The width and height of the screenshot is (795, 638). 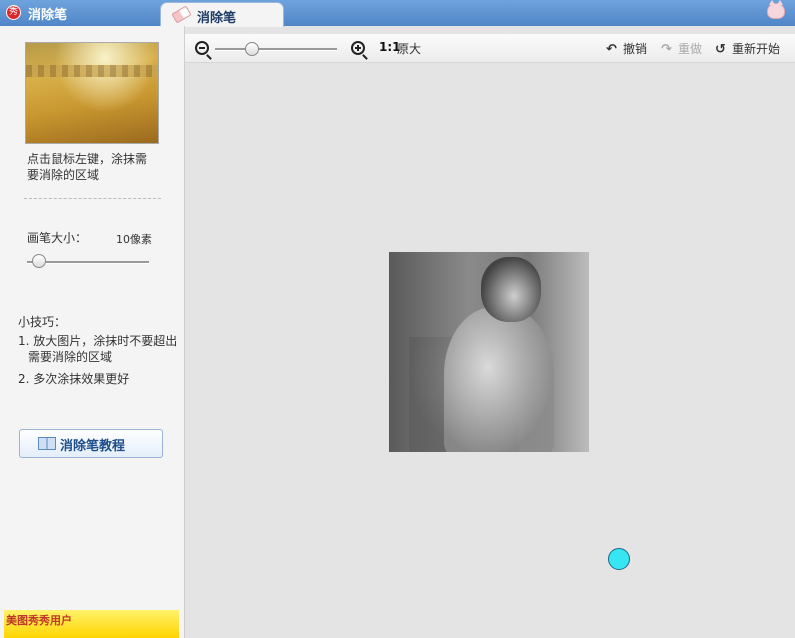 I want to click on tip-item: 2. 多次涂抹效果更好, so click(x=74, y=379).